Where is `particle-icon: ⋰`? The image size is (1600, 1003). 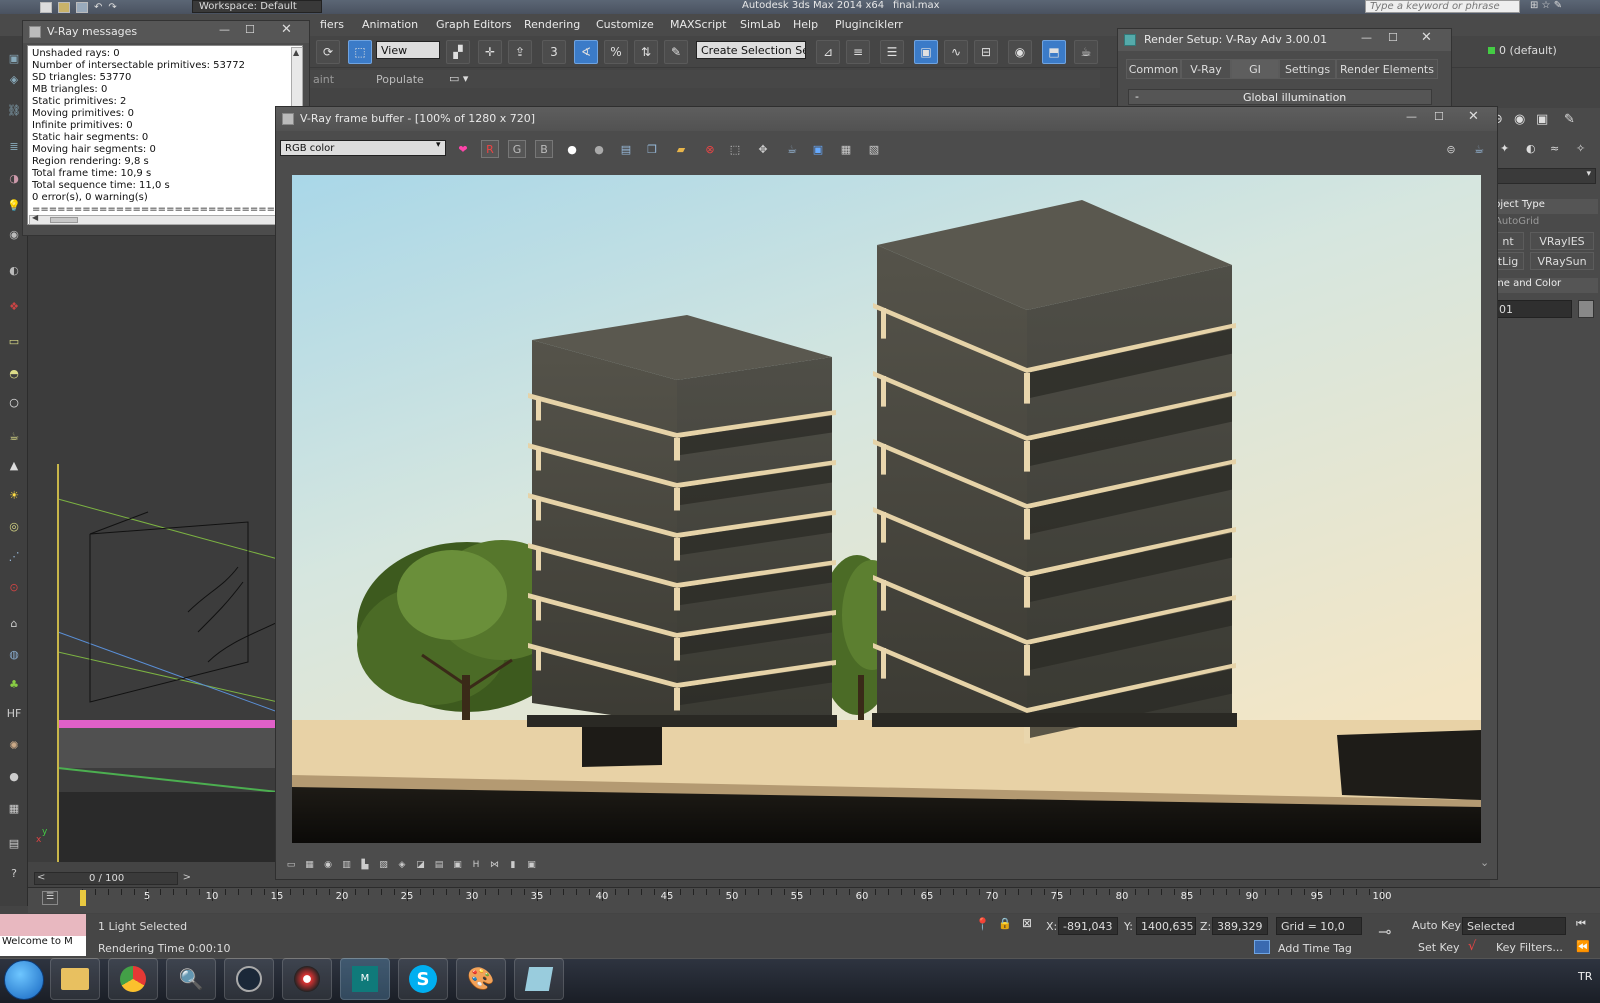 particle-icon: ⋰ is located at coordinates (14, 556).